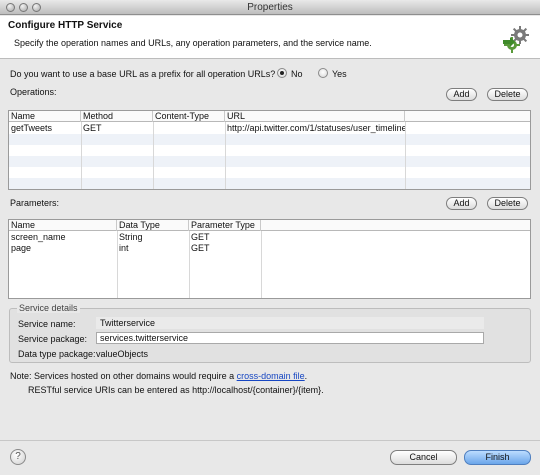  Describe the element at coordinates (306, 376) in the screenshot. I see `note-suffix: .` at that location.